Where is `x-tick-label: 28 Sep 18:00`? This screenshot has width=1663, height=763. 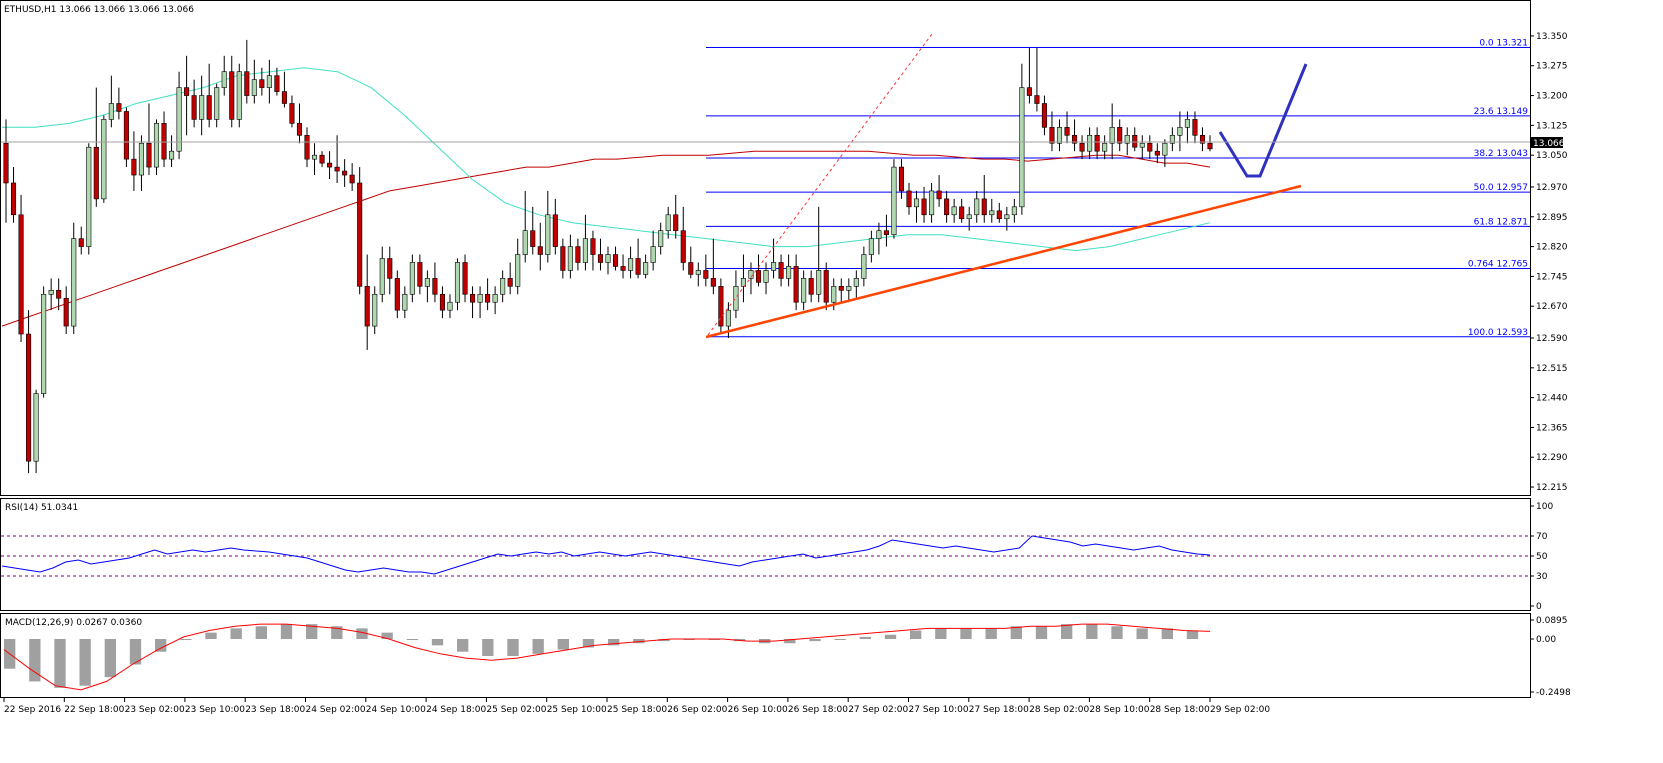
x-tick-label: 28 Sep 18:00 is located at coordinates (1180, 710).